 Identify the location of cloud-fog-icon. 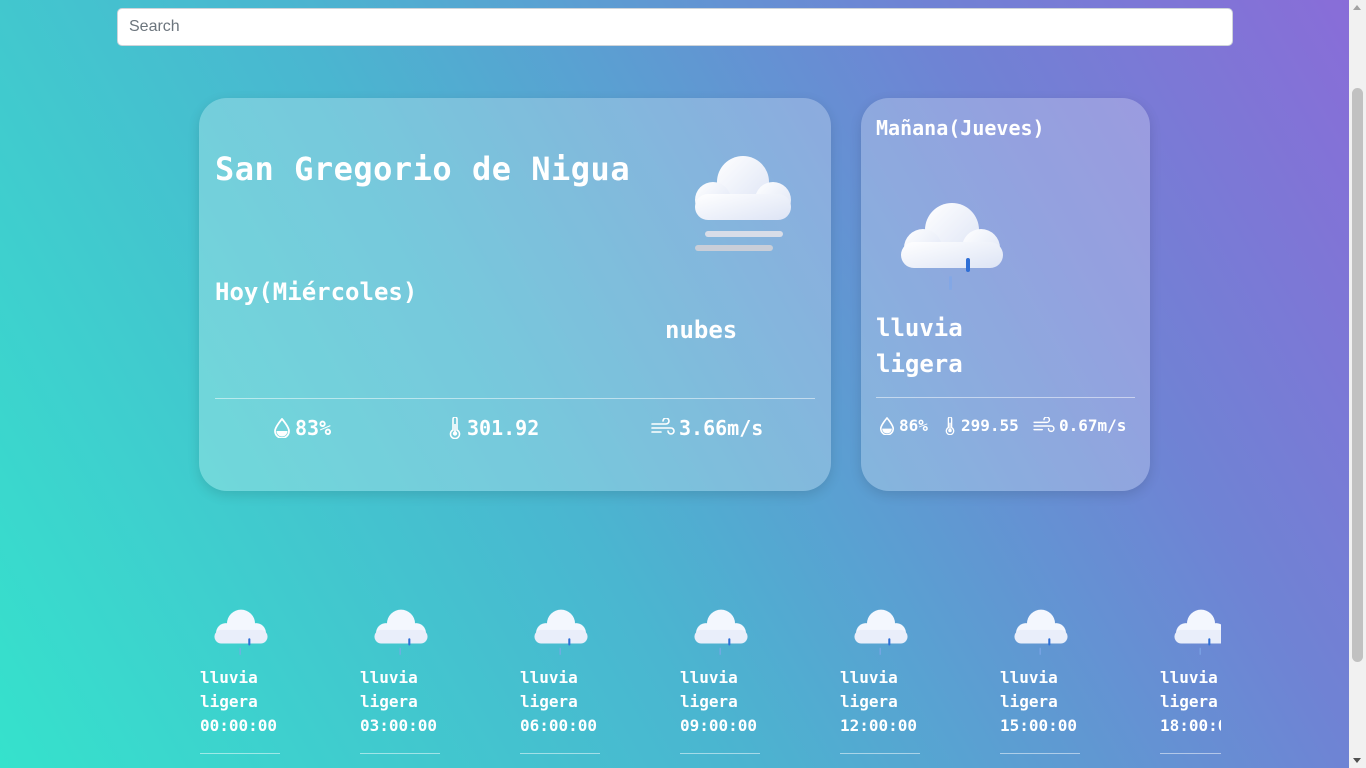
(743, 207).